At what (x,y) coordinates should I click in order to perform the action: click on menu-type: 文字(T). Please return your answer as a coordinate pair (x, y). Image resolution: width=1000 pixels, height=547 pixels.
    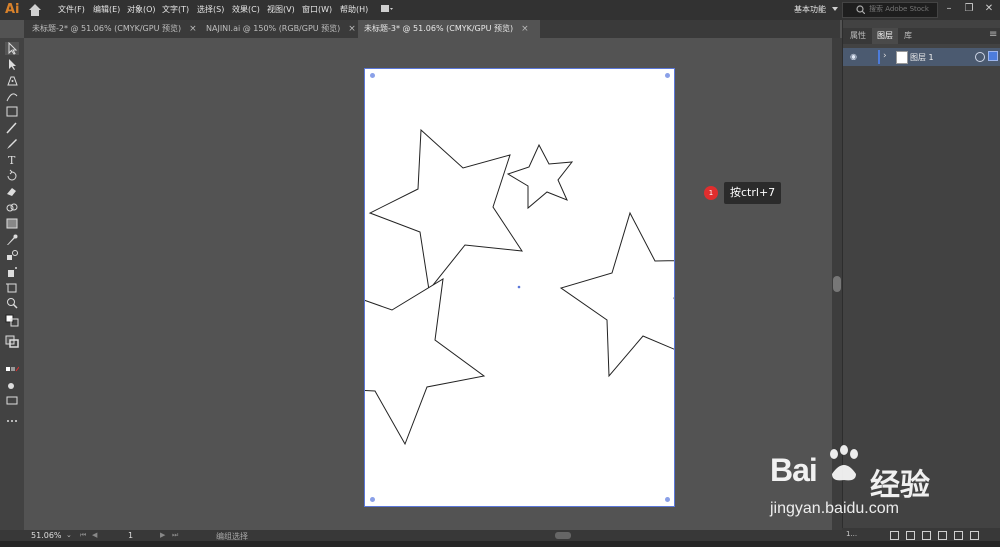
    Looking at the image, I should click on (175, 9).